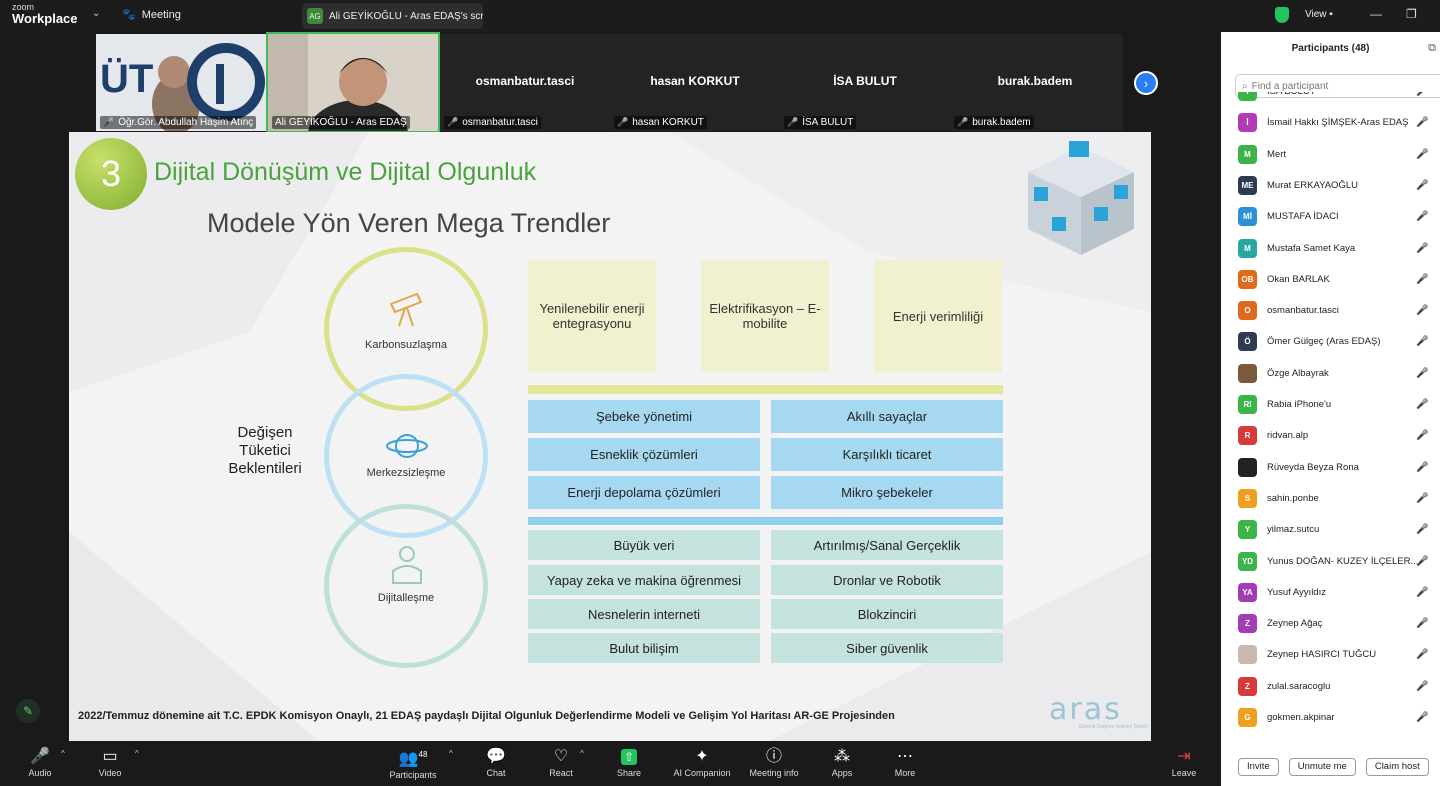  Describe the element at coordinates (629, 773) in the screenshot. I see `share-label: Share` at that location.